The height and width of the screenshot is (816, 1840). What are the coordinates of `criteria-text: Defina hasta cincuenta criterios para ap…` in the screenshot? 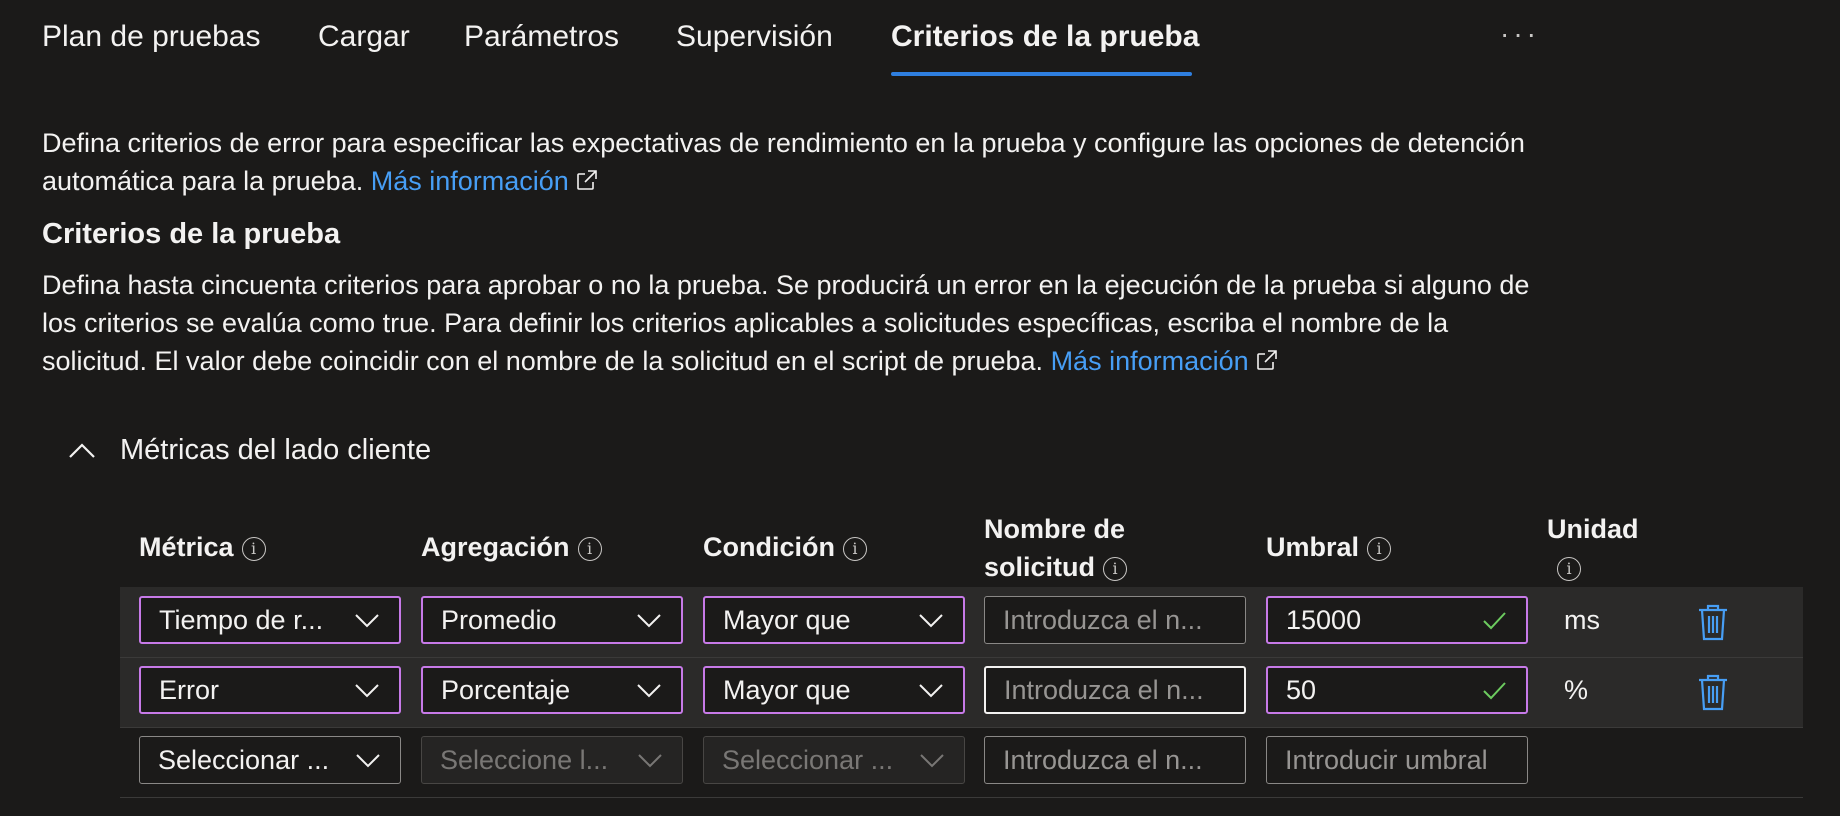 It's located at (786, 323).